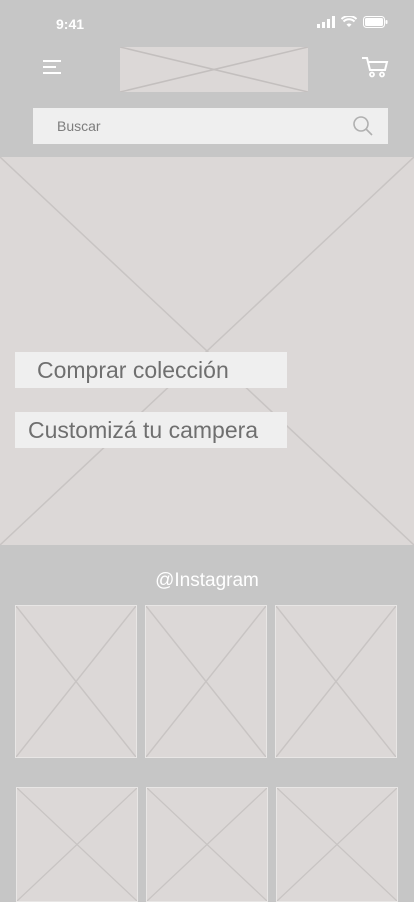 Image resolution: width=414 pixels, height=902 pixels. I want to click on cart-icon, so click(375, 67).